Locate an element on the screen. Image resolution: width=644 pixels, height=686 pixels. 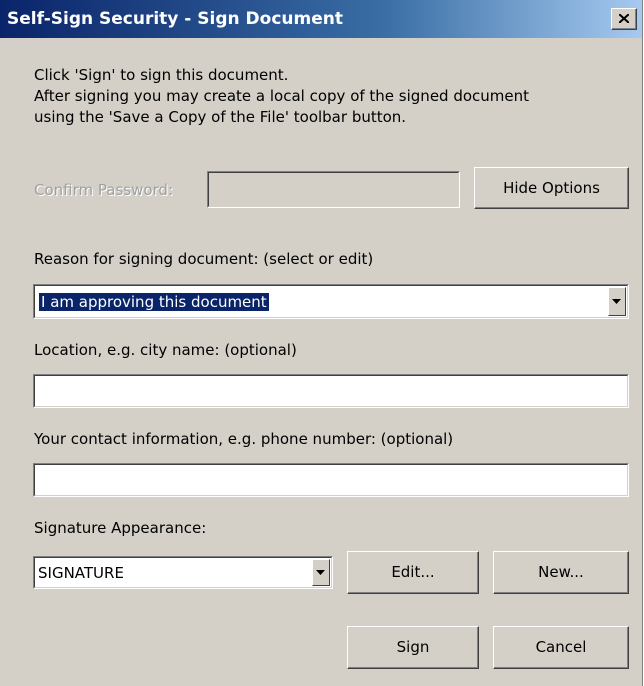
close-icon is located at coordinates (624, 18).